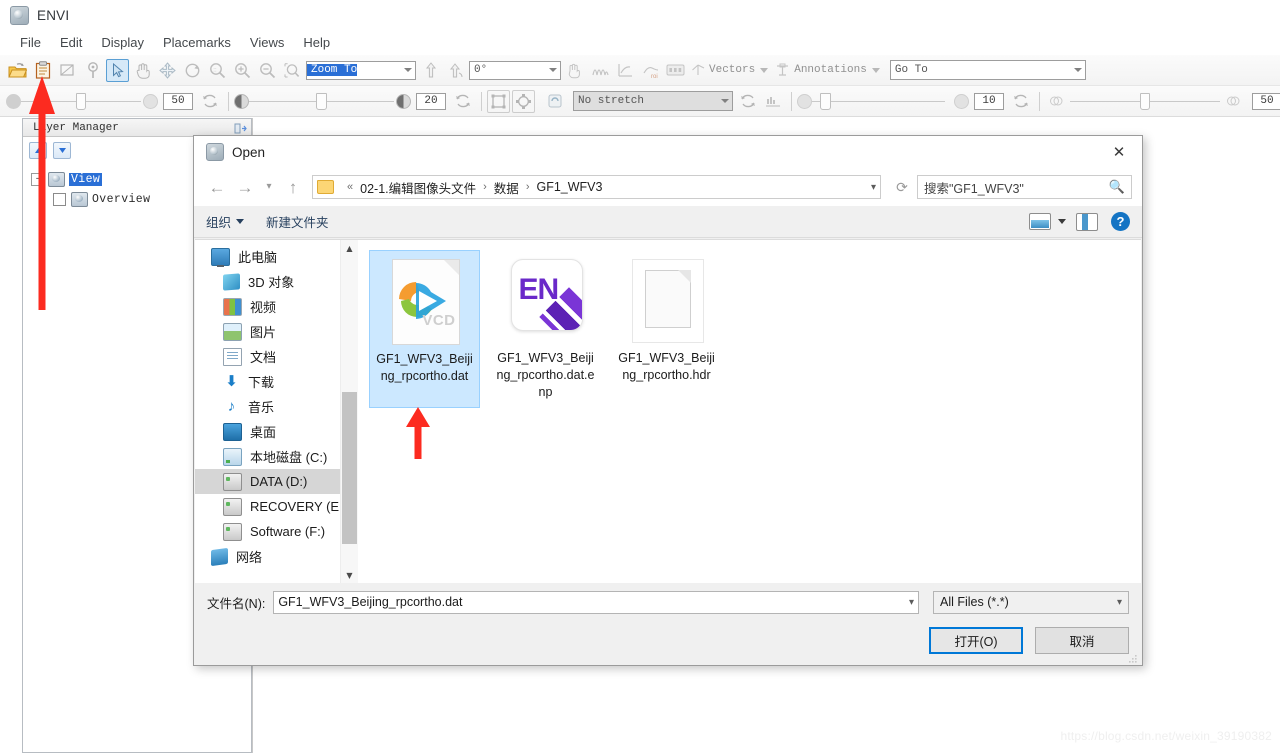 The width and height of the screenshot is (1280, 753). I want to click on menu-item-help: Help, so click(316, 42).